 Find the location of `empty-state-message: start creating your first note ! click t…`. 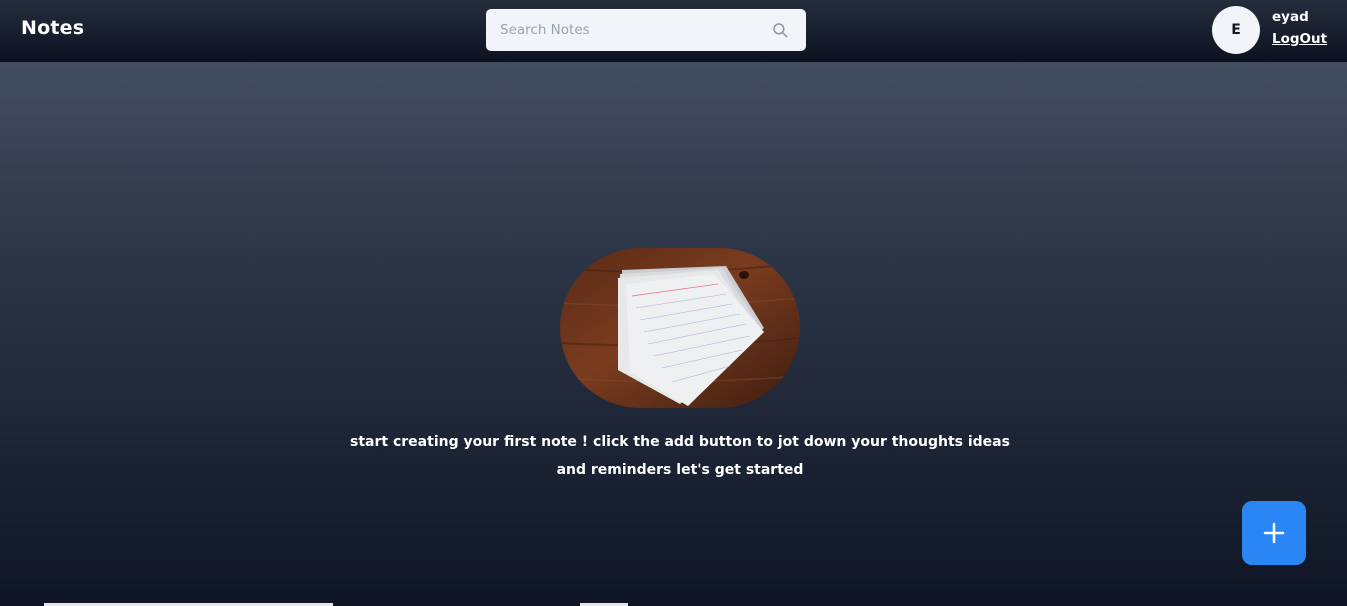

empty-state-message: start creating your first note ! click t… is located at coordinates (680, 456).